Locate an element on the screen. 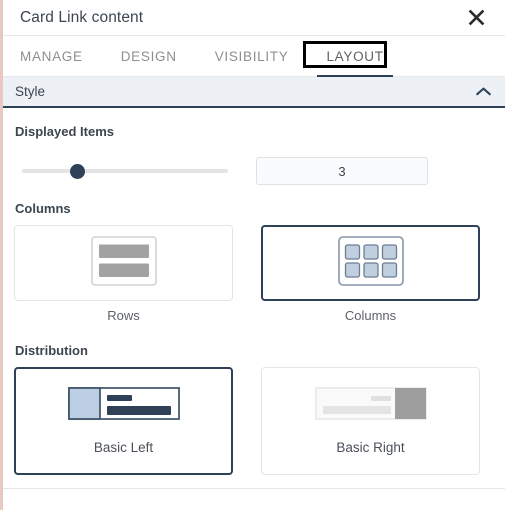 Image resolution: width=505 pixels, height=510 pixels. close-icon is located at coordinates (476, 18).